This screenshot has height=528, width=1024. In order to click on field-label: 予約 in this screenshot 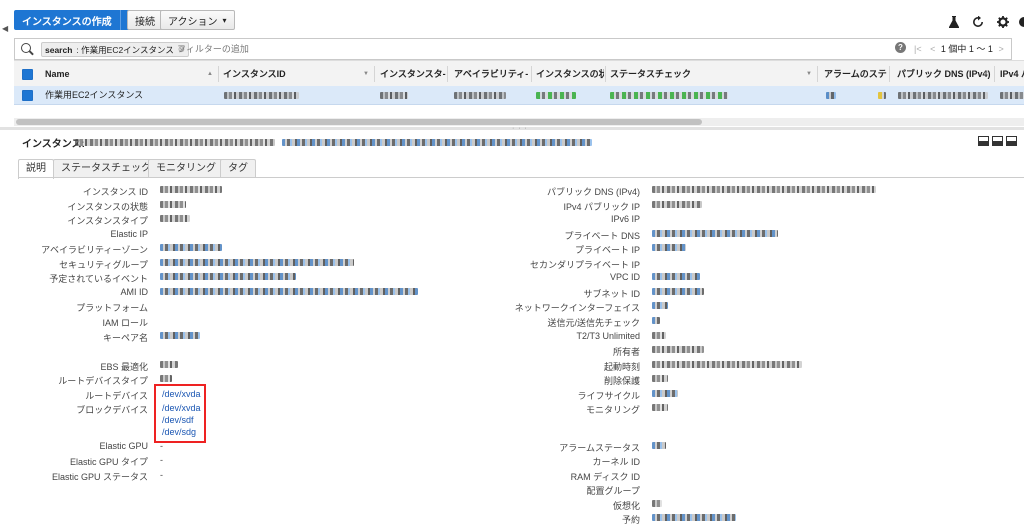, I will do `click(630, 520)`.